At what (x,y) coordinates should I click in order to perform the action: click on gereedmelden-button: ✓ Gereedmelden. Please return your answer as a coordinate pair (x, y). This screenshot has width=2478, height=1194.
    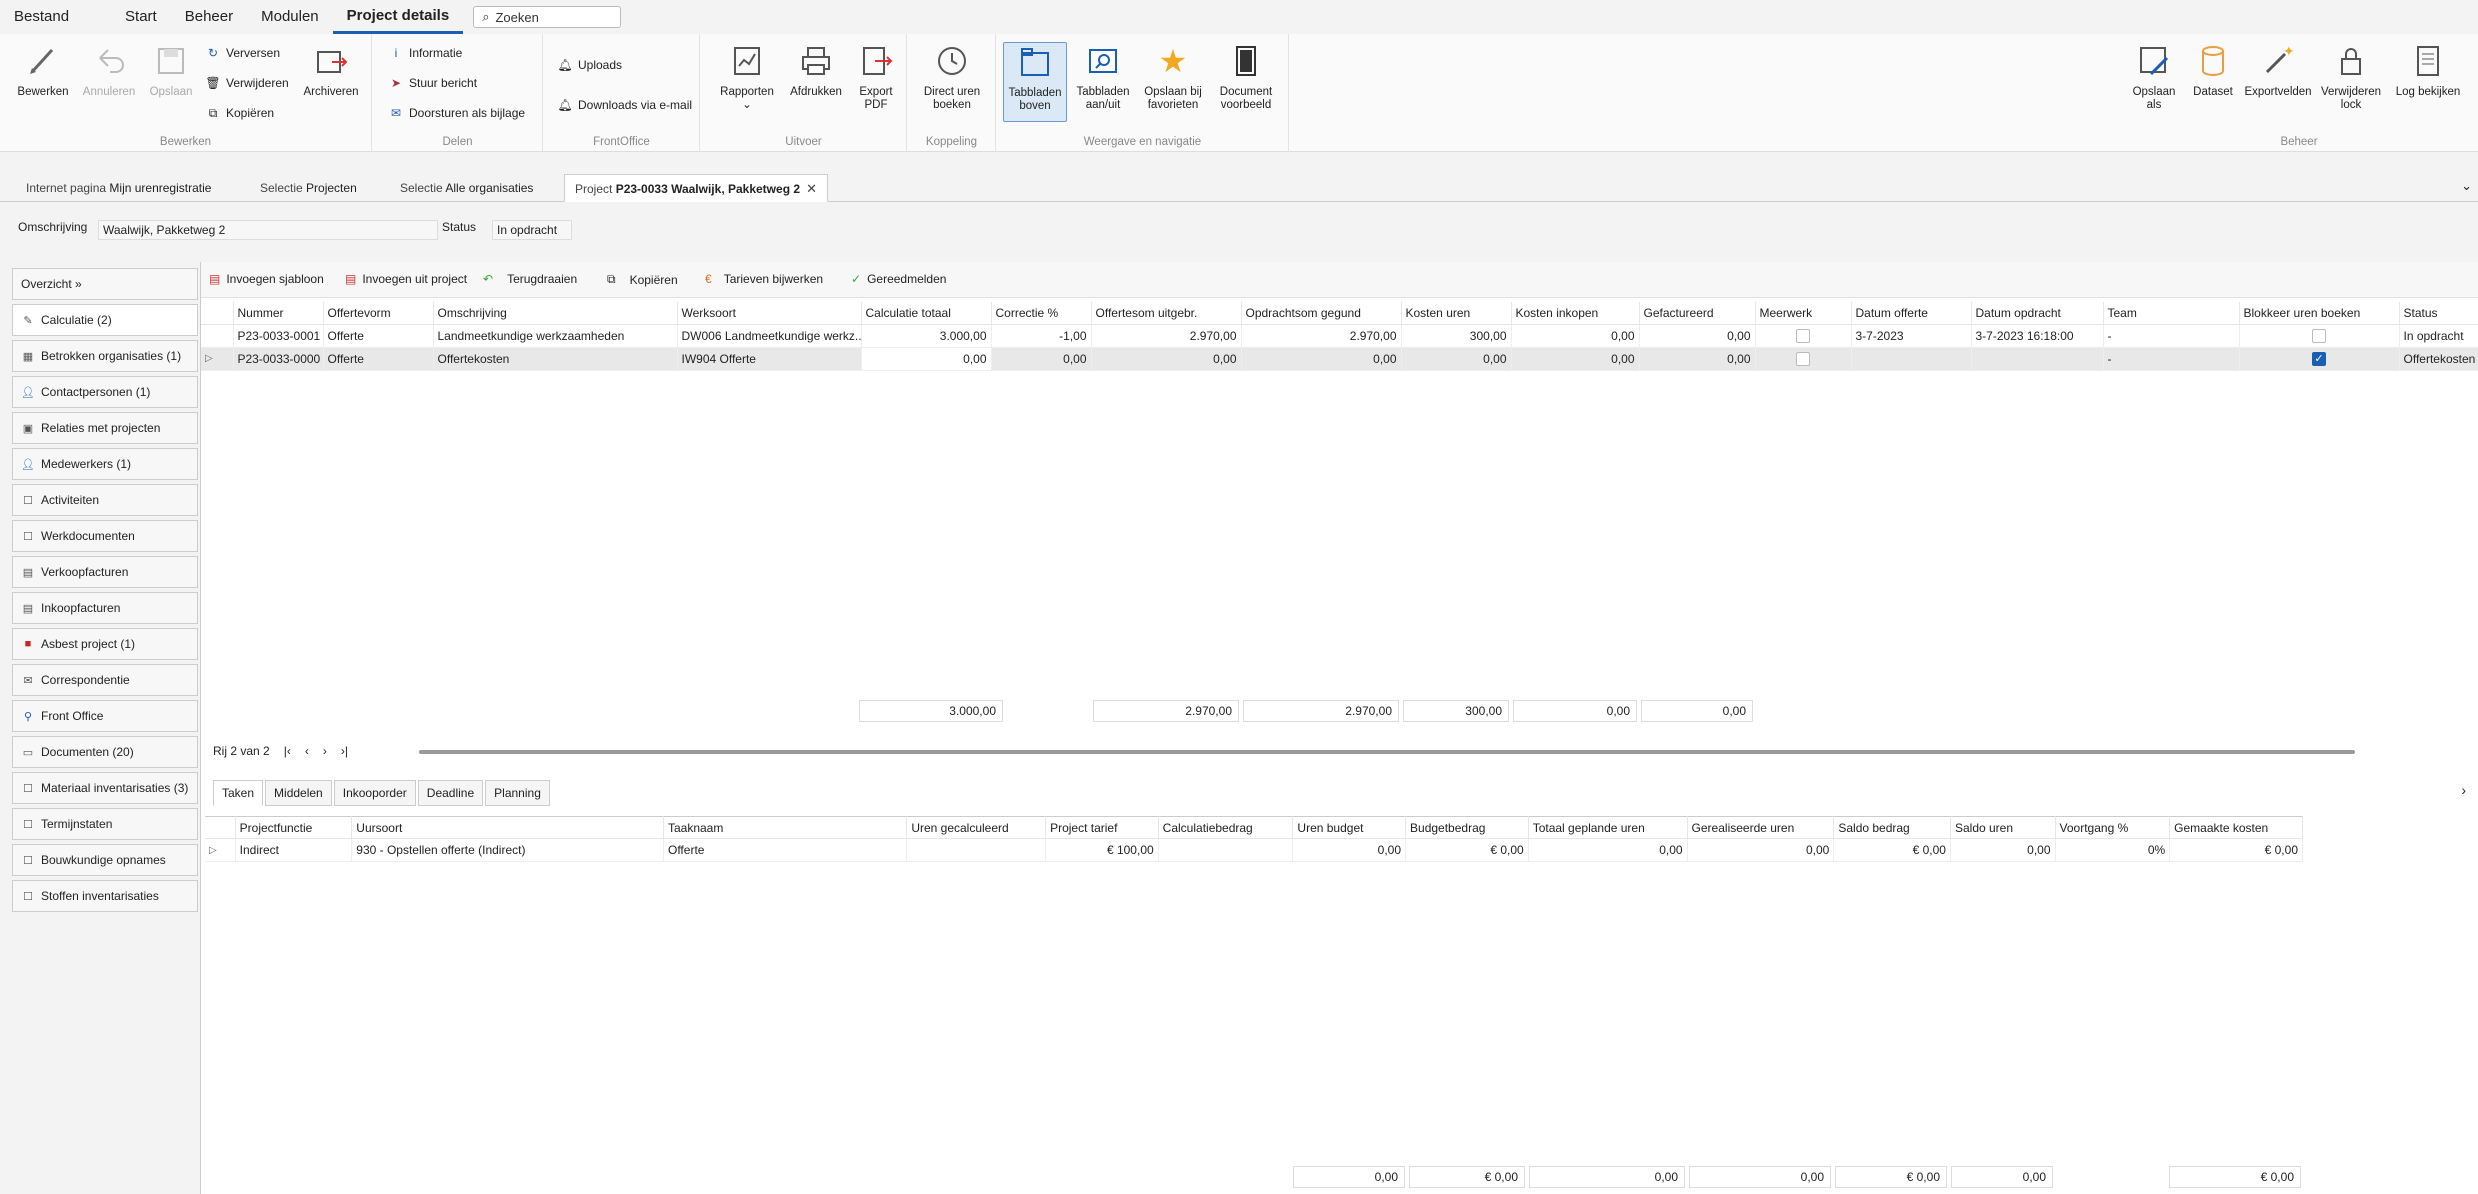
    Looking at the image, I should click on (898, 279).